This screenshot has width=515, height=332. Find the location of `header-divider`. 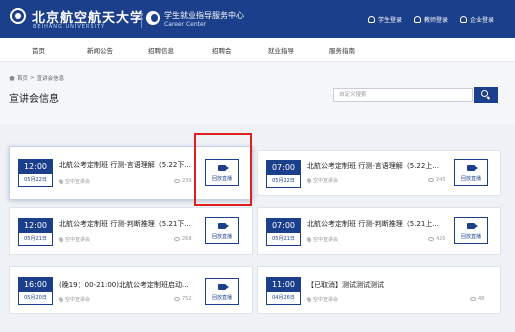

header-divider is located at coordinates (141, 19).